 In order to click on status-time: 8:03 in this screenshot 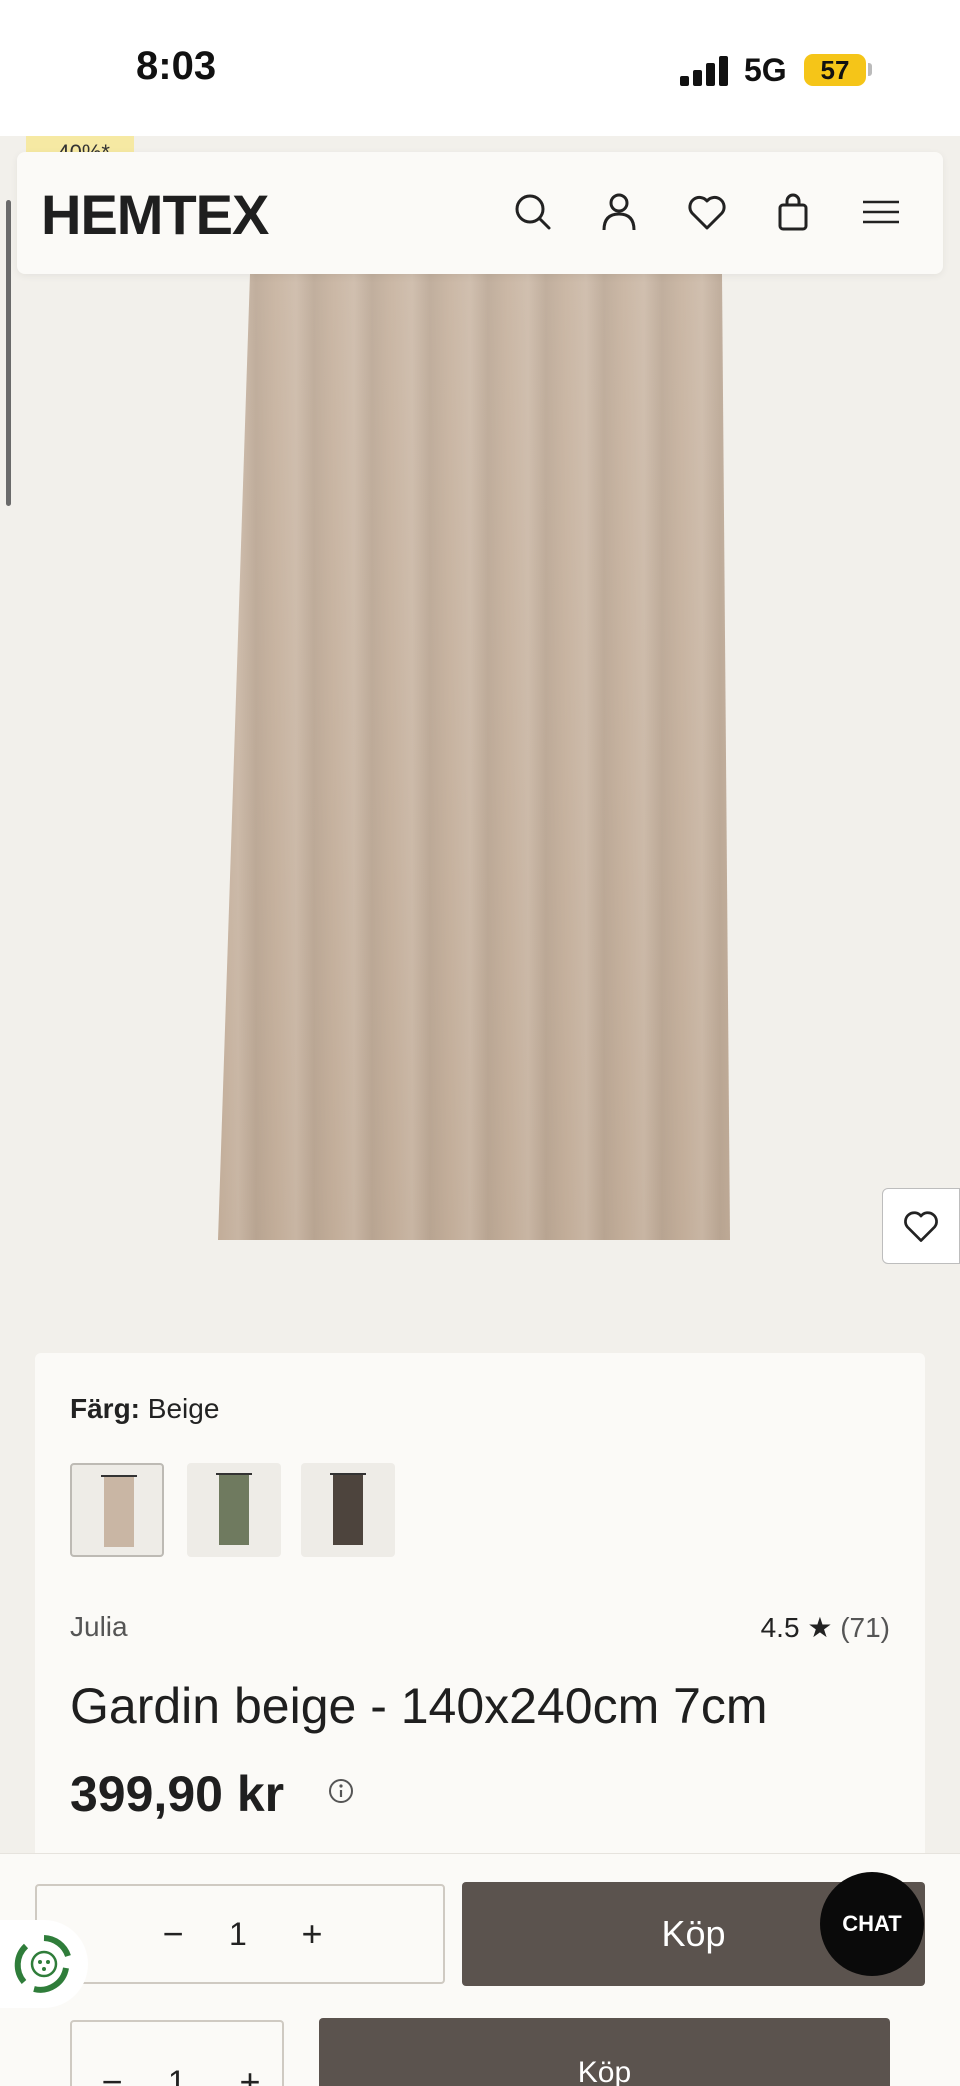, I will do `click(176, 66)`.